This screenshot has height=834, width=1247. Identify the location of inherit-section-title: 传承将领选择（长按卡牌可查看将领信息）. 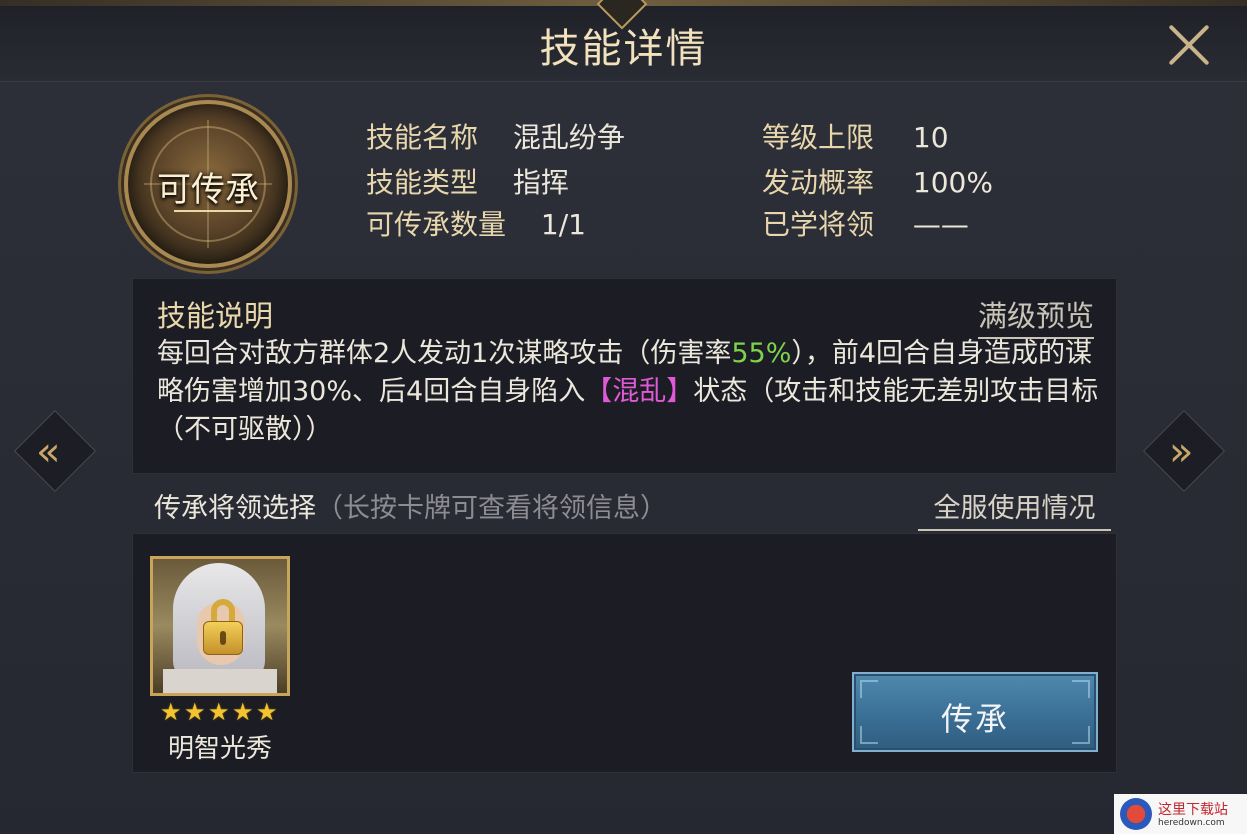
(410, 505).